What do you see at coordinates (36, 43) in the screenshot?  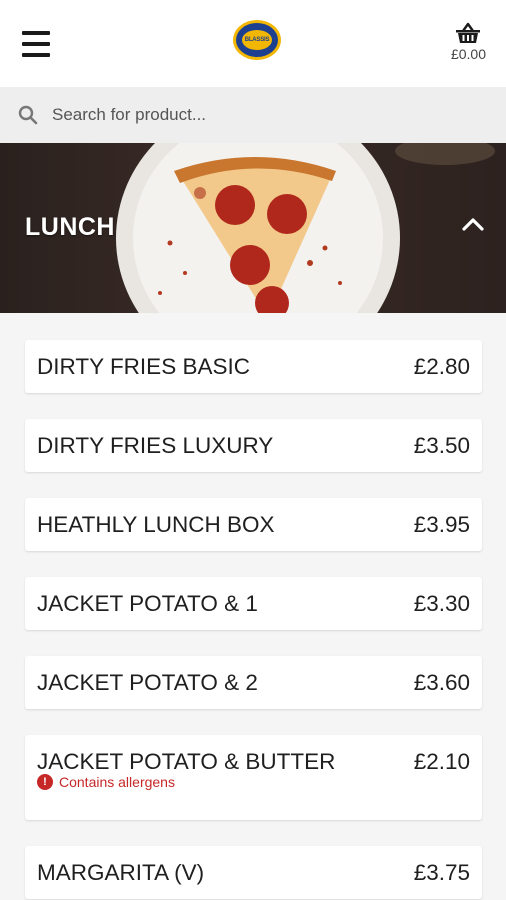 I see `hamburger-menu-icon` at bounding box center [36, 43].